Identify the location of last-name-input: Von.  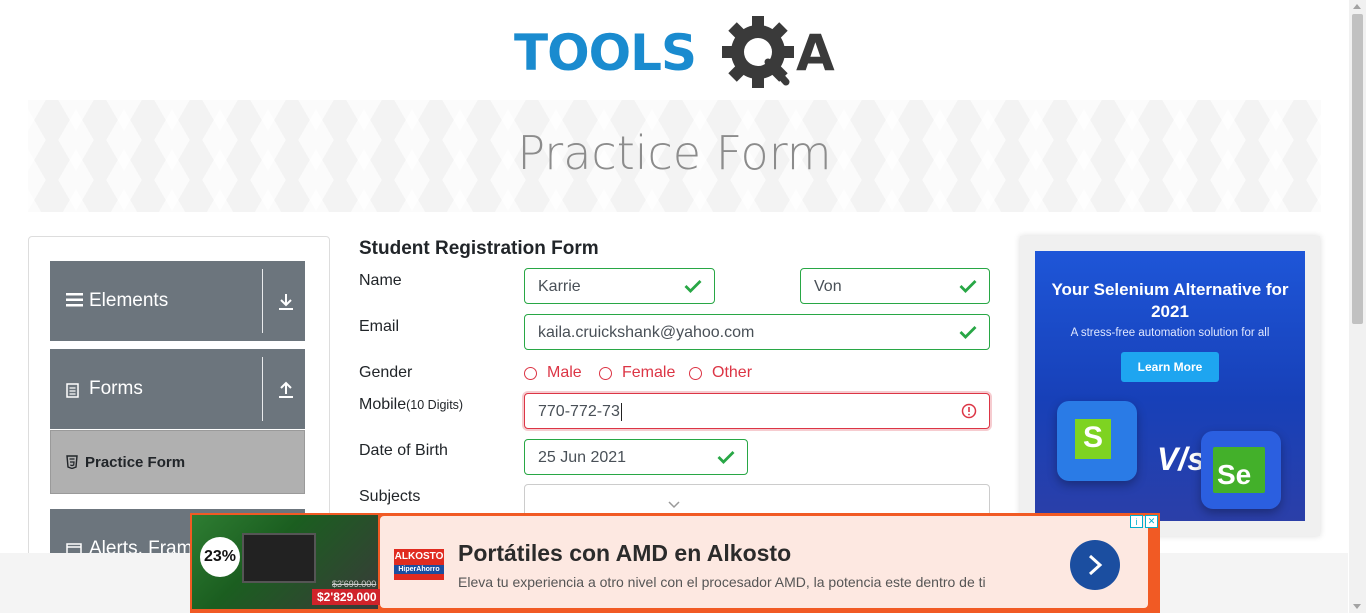
(895, 286).